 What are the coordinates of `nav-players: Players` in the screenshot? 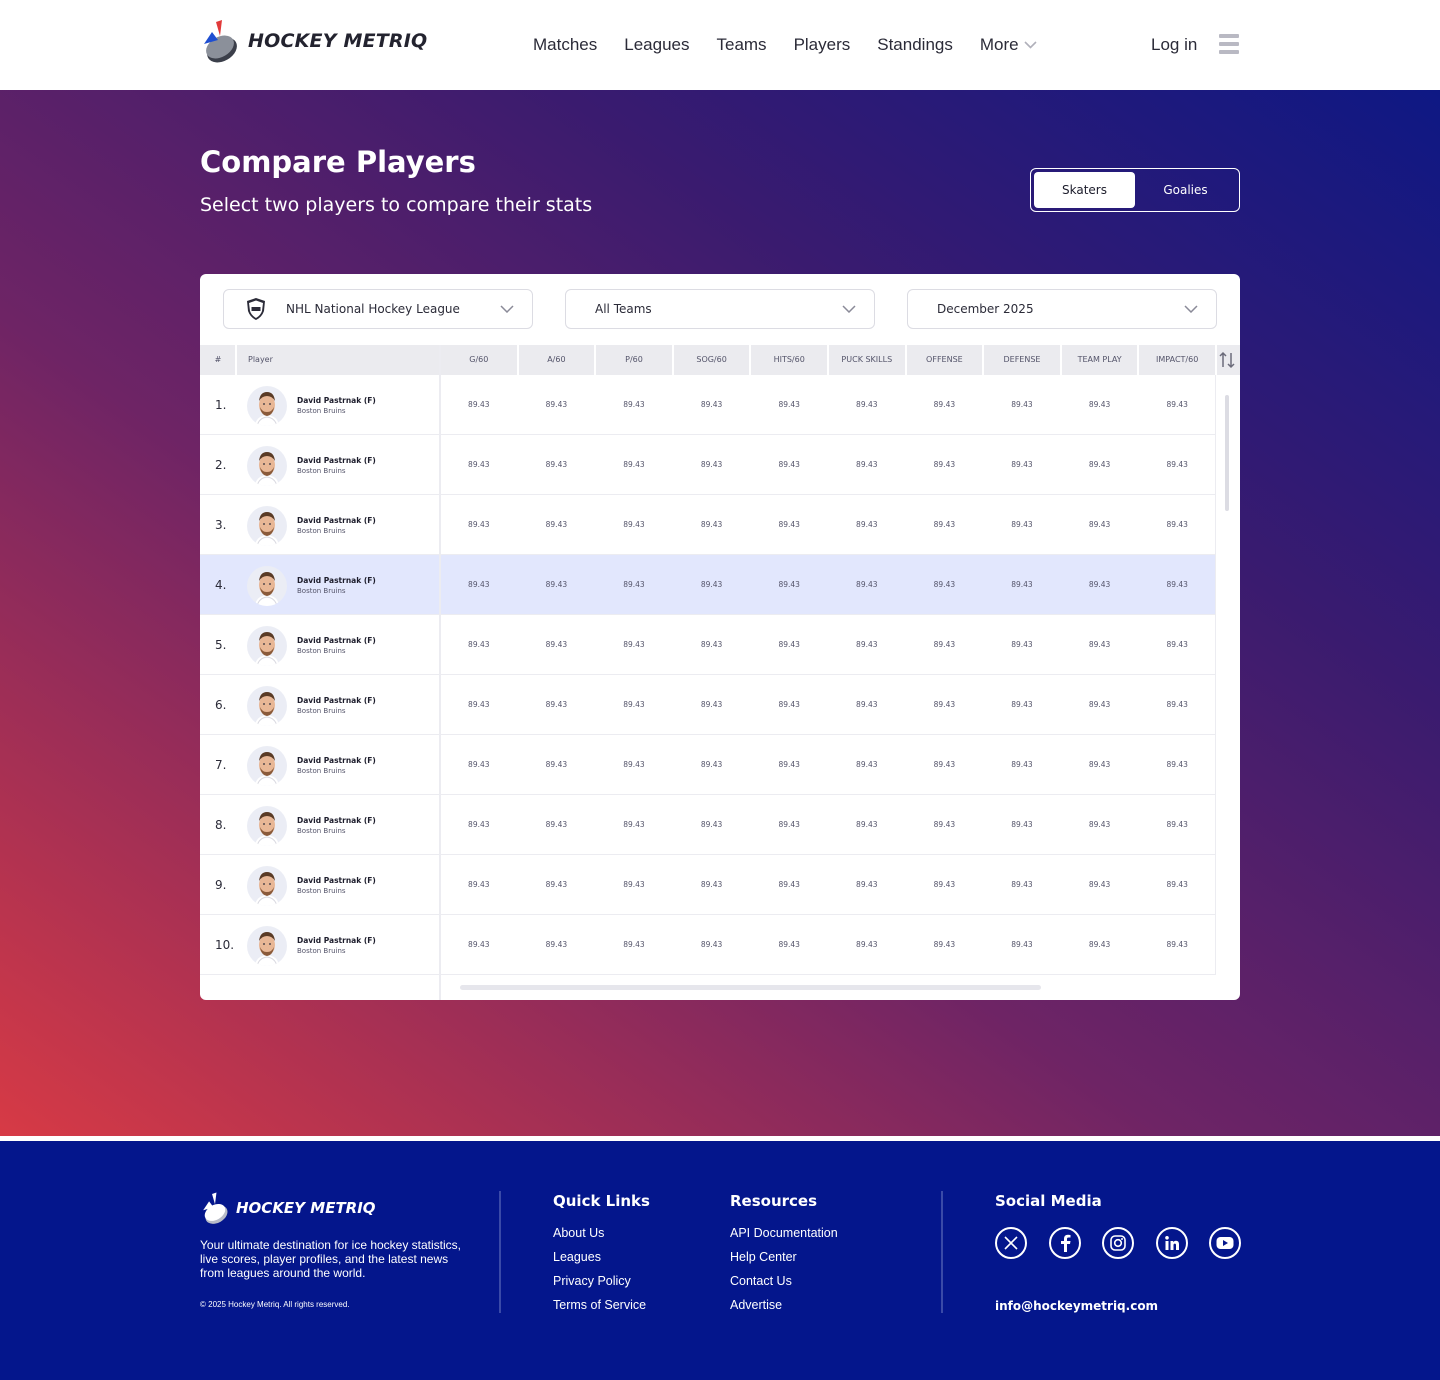 It's located at (822, 45).